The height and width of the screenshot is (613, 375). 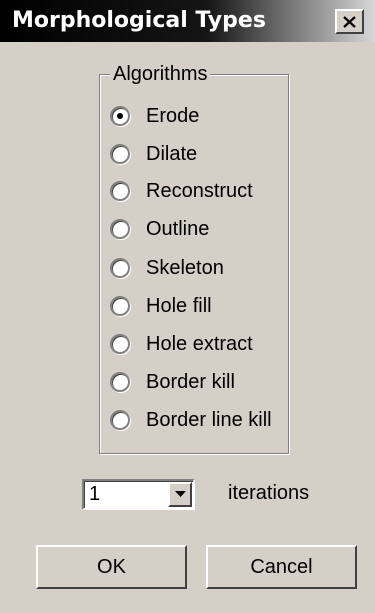 I want to click on radio-skeleton: Skeleton, so click(x=167, y=268).